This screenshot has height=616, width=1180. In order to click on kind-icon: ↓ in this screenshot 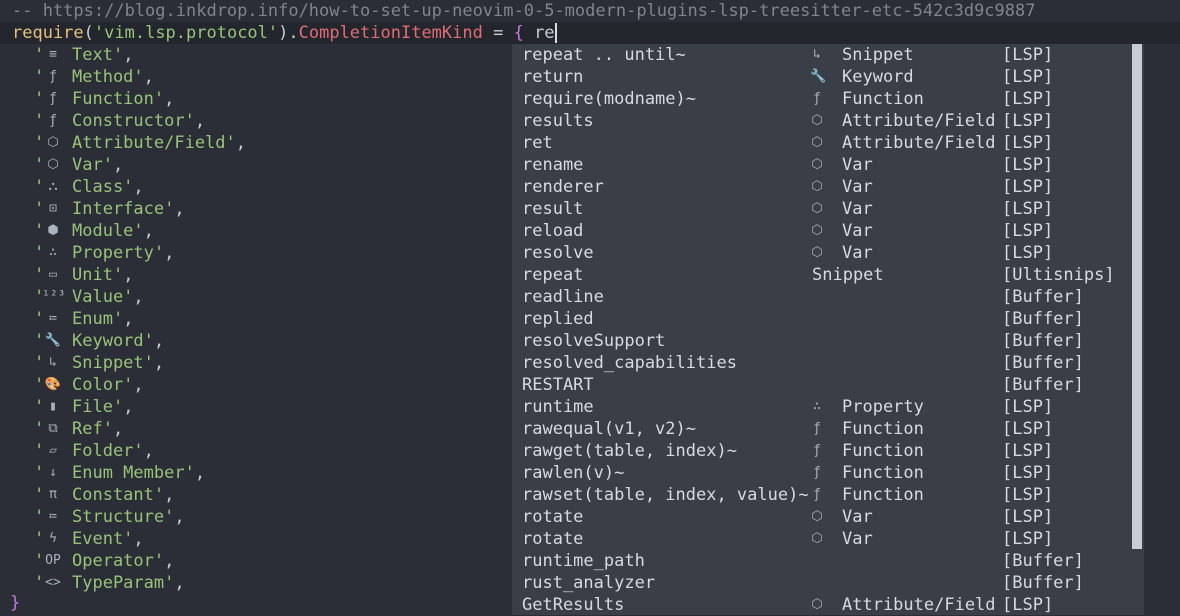, I will do `click(53, 472)`.